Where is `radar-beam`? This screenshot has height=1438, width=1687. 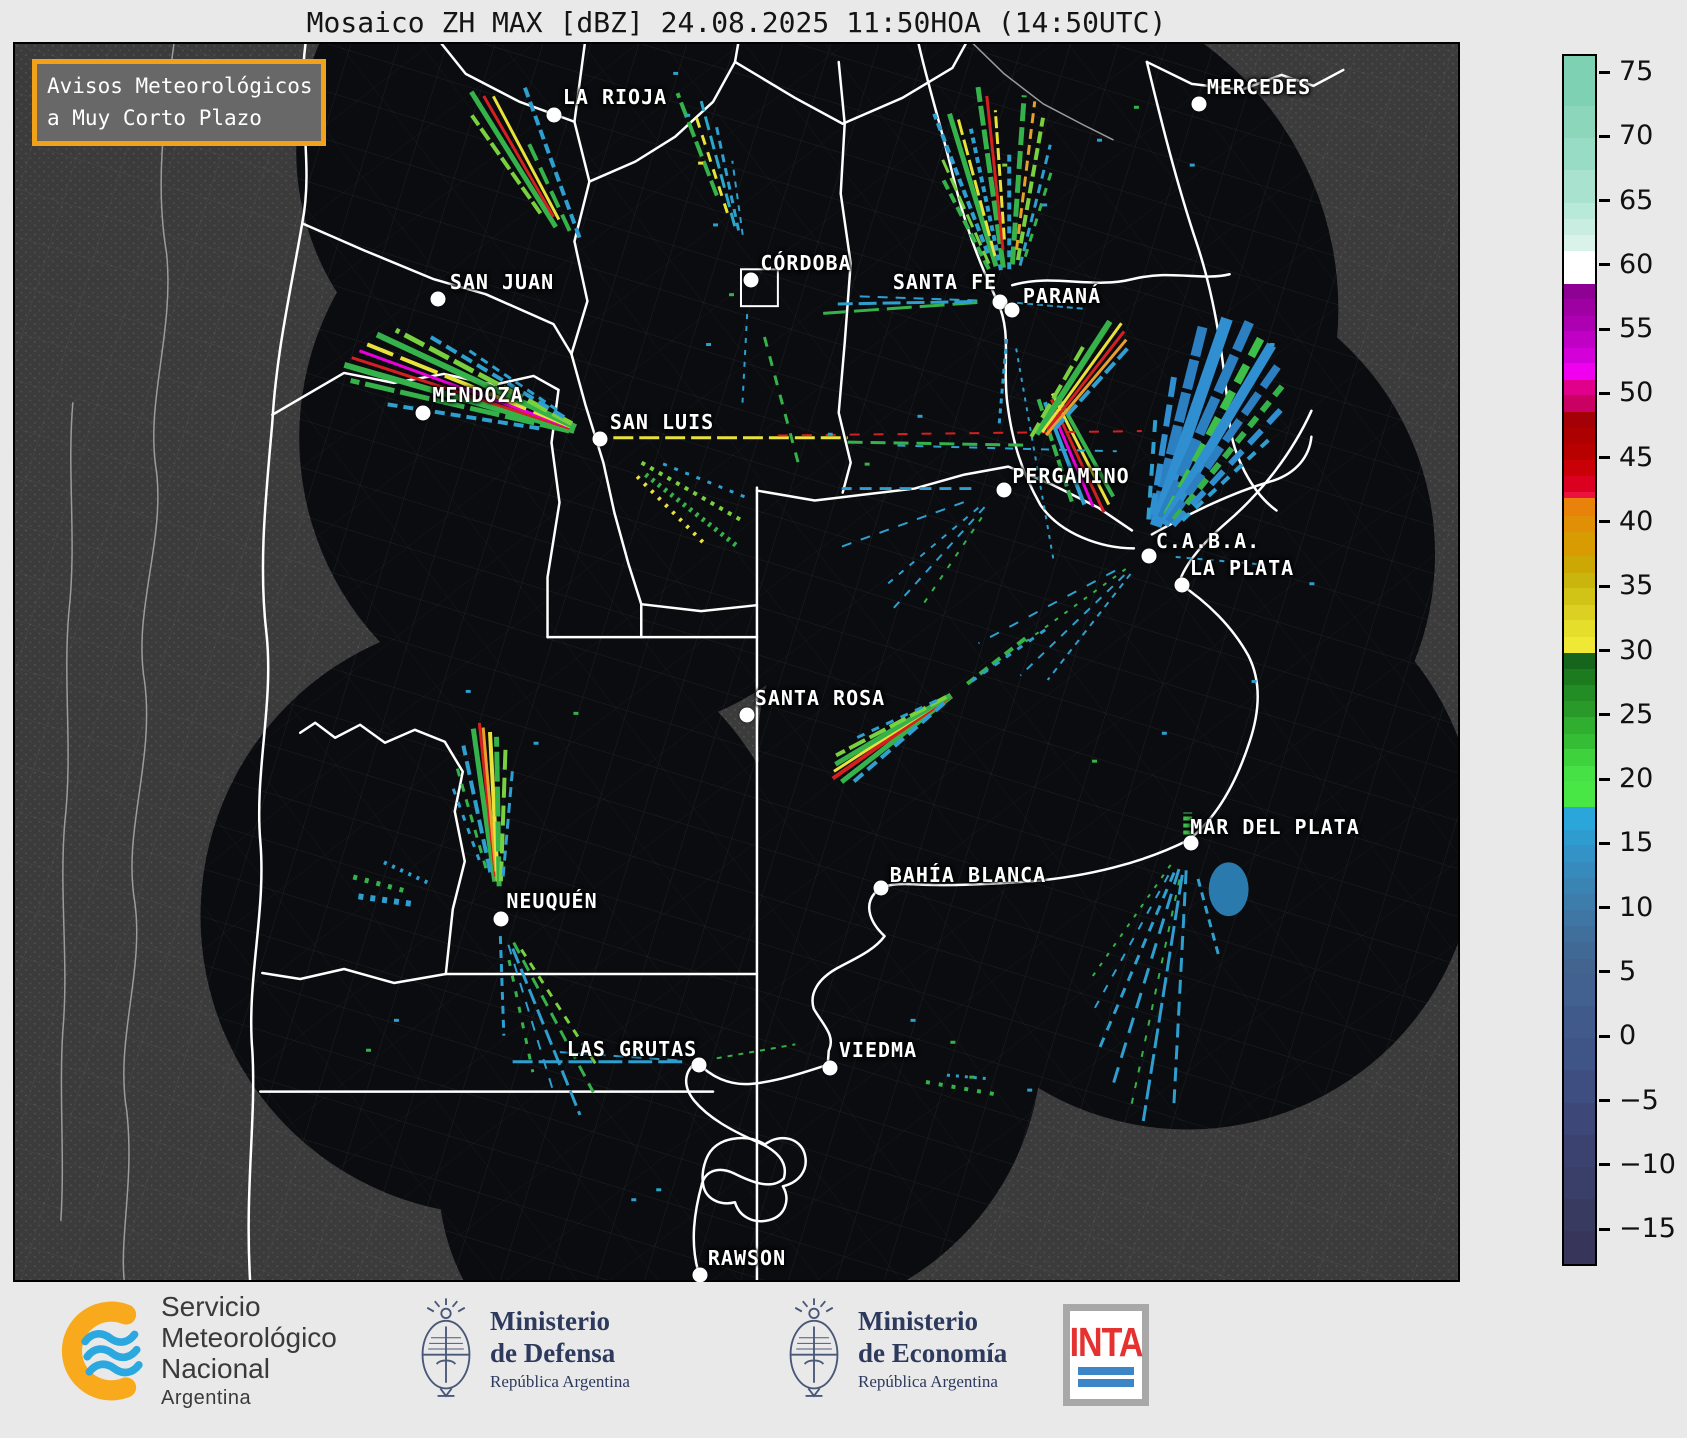
radar-beam is located at coordinates (498, 811).